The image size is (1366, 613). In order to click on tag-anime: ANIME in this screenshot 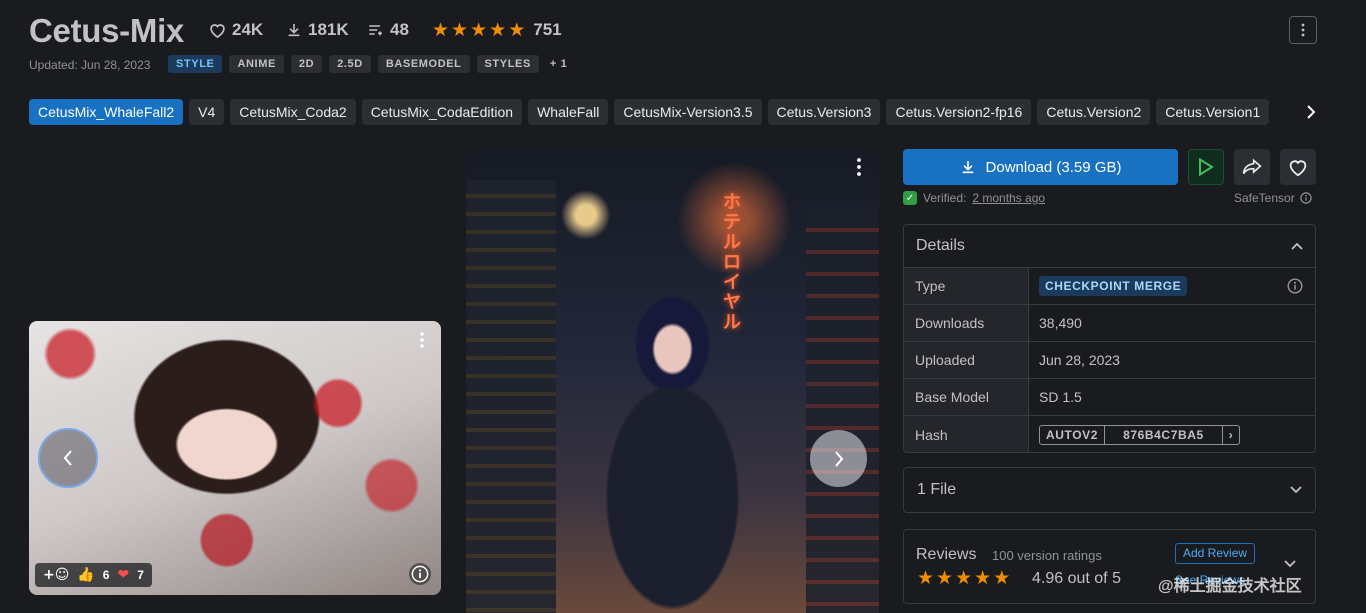, I will do `click(256, 64)`.